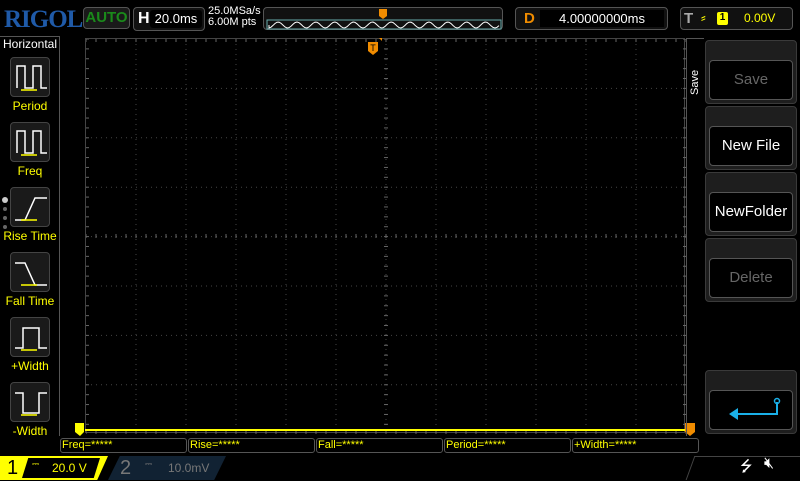  Describe the element at coordinates (251, 445) in the screenshot. I see `measurement-readout: Rise=*****` at that location.